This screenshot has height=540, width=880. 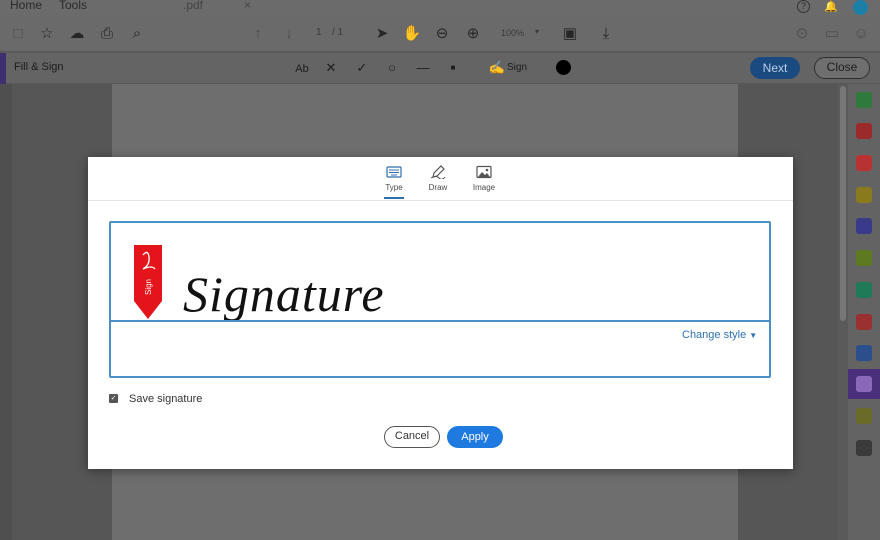 I want to click on comment-icon: ▭, so click(x=832, y=34).